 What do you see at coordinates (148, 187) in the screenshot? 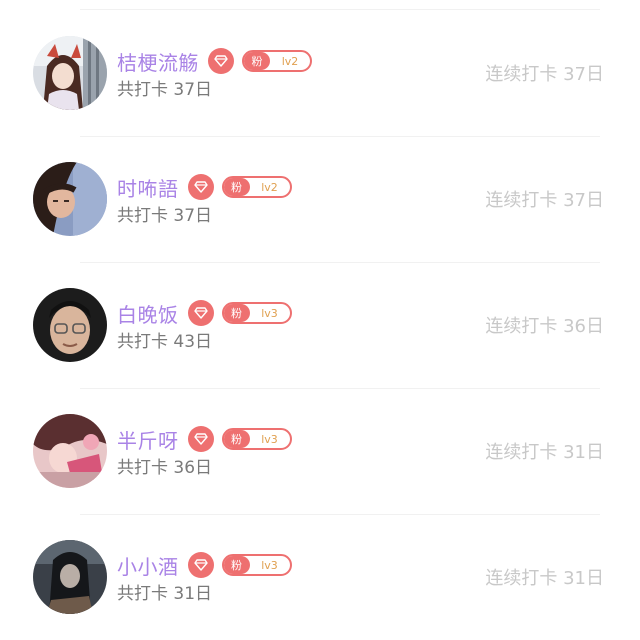
I see `user-name: 时咘語` at bounding box center [148, 187].